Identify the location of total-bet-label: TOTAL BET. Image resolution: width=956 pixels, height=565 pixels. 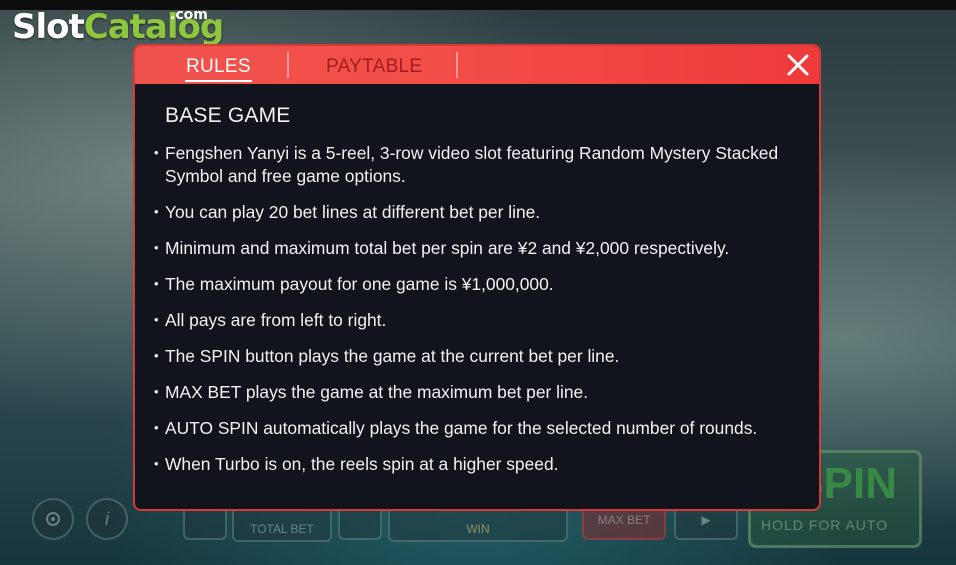
(282, 529).